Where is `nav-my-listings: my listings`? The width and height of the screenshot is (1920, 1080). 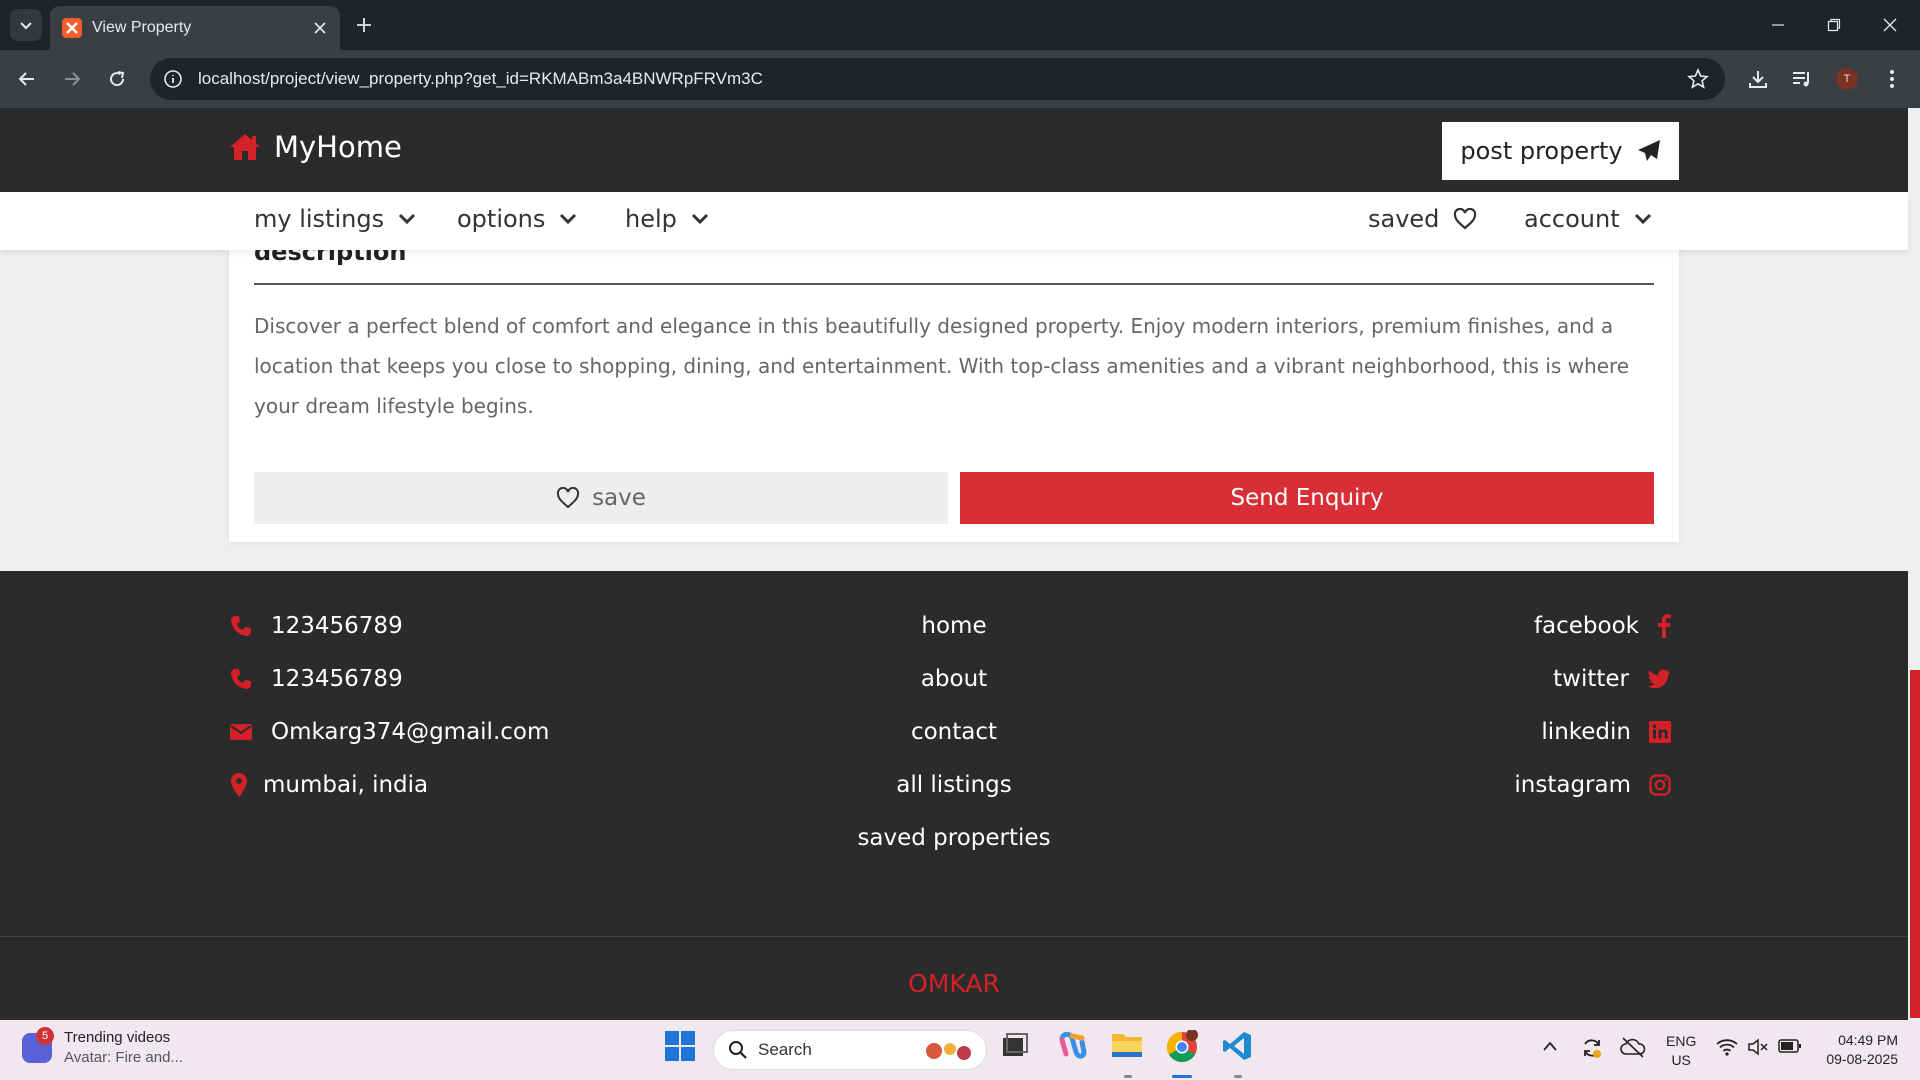
nav-my-listings: my listings is located at coordinates (335, 219).